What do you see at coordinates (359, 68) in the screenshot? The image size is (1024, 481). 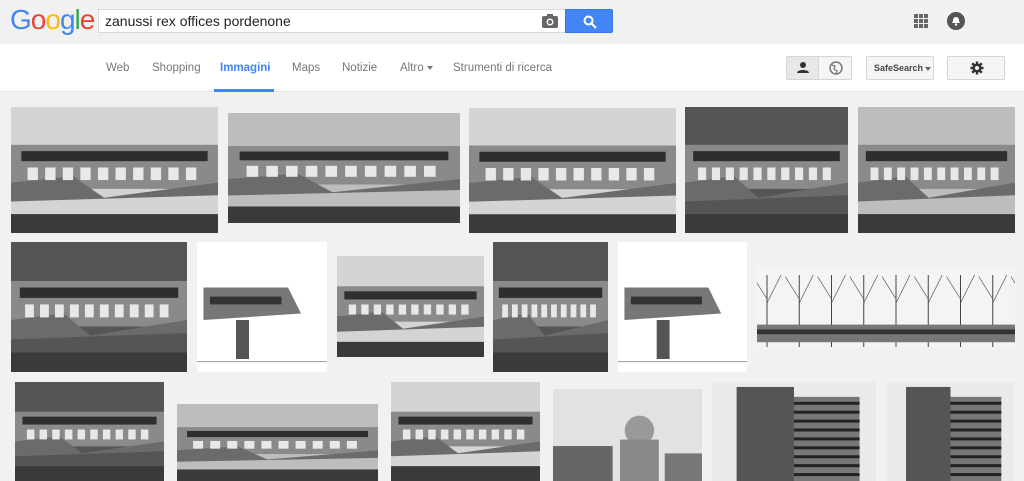 I see `tab-news: Notizie` at bounding box center [359, 68].